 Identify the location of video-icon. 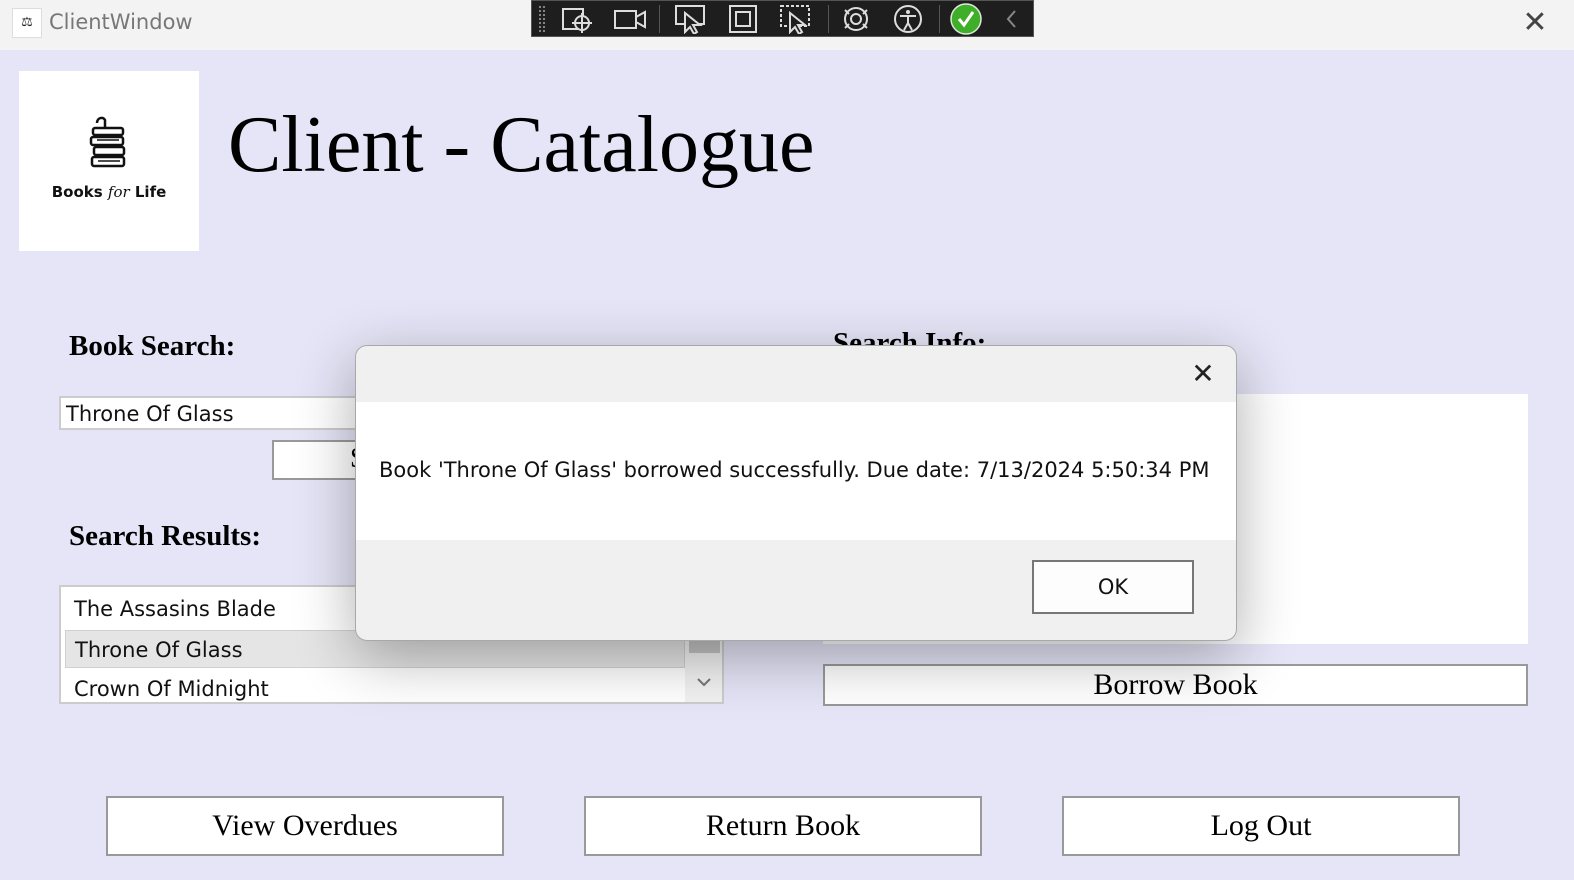
(630, 19).